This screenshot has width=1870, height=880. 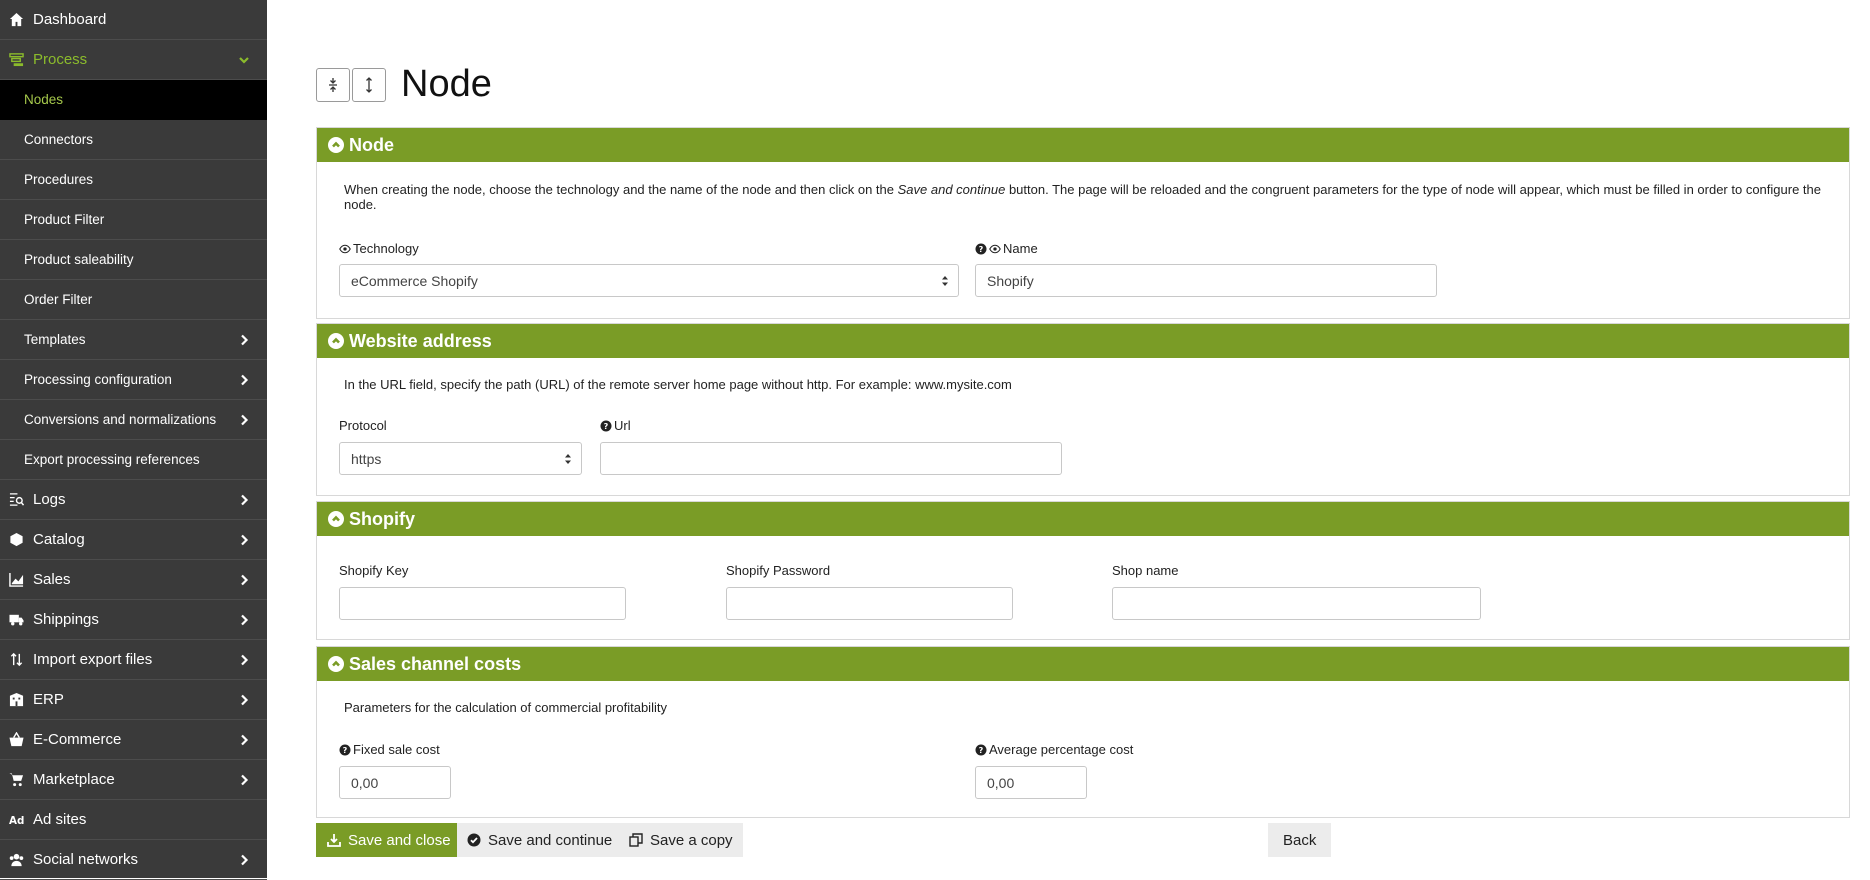 What do you see at coordinates (482, 603) in the screenshot?
I see `shopify-key-input` at bounding box center [482, 603].